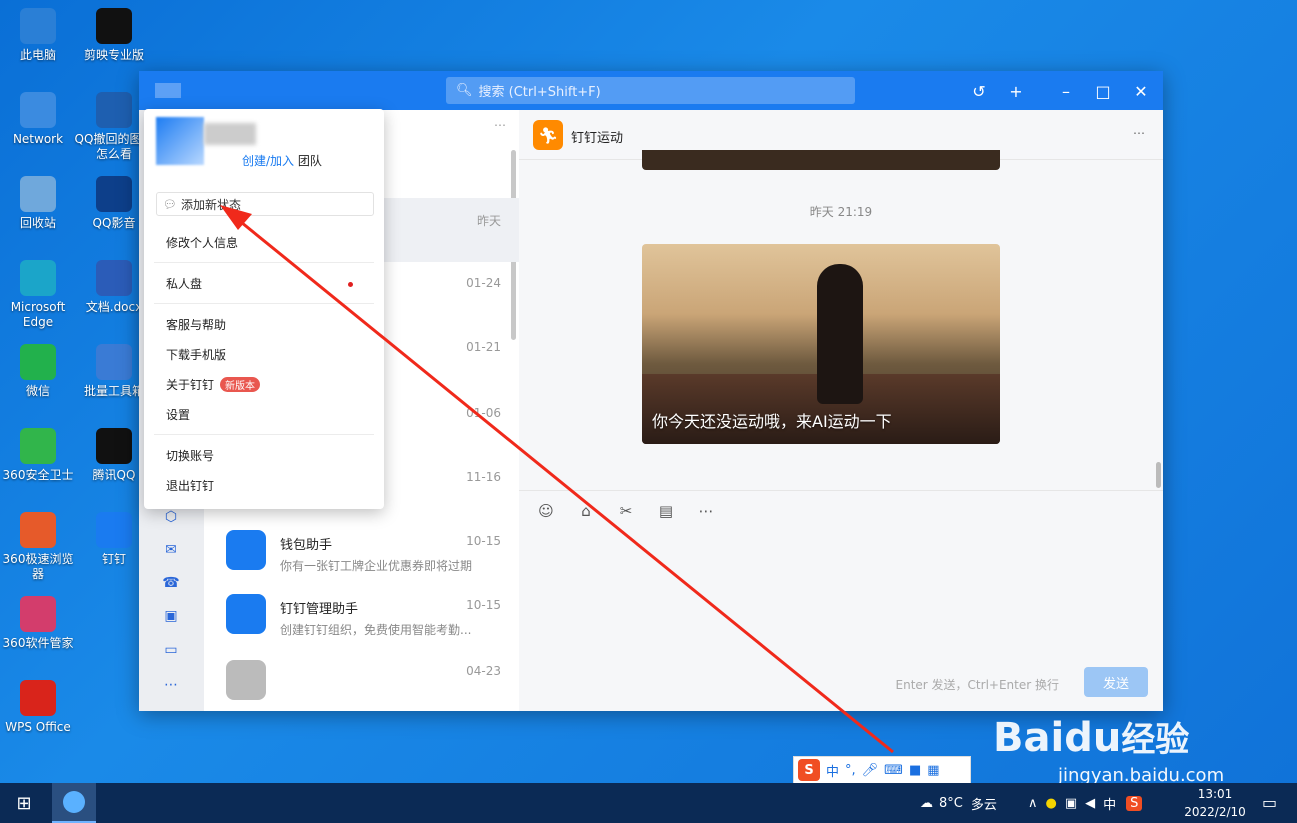 Image resolution: width=1297 pixels, height=823 pixels. I want to click on conversation-time: 04-23, so click(483, 671).